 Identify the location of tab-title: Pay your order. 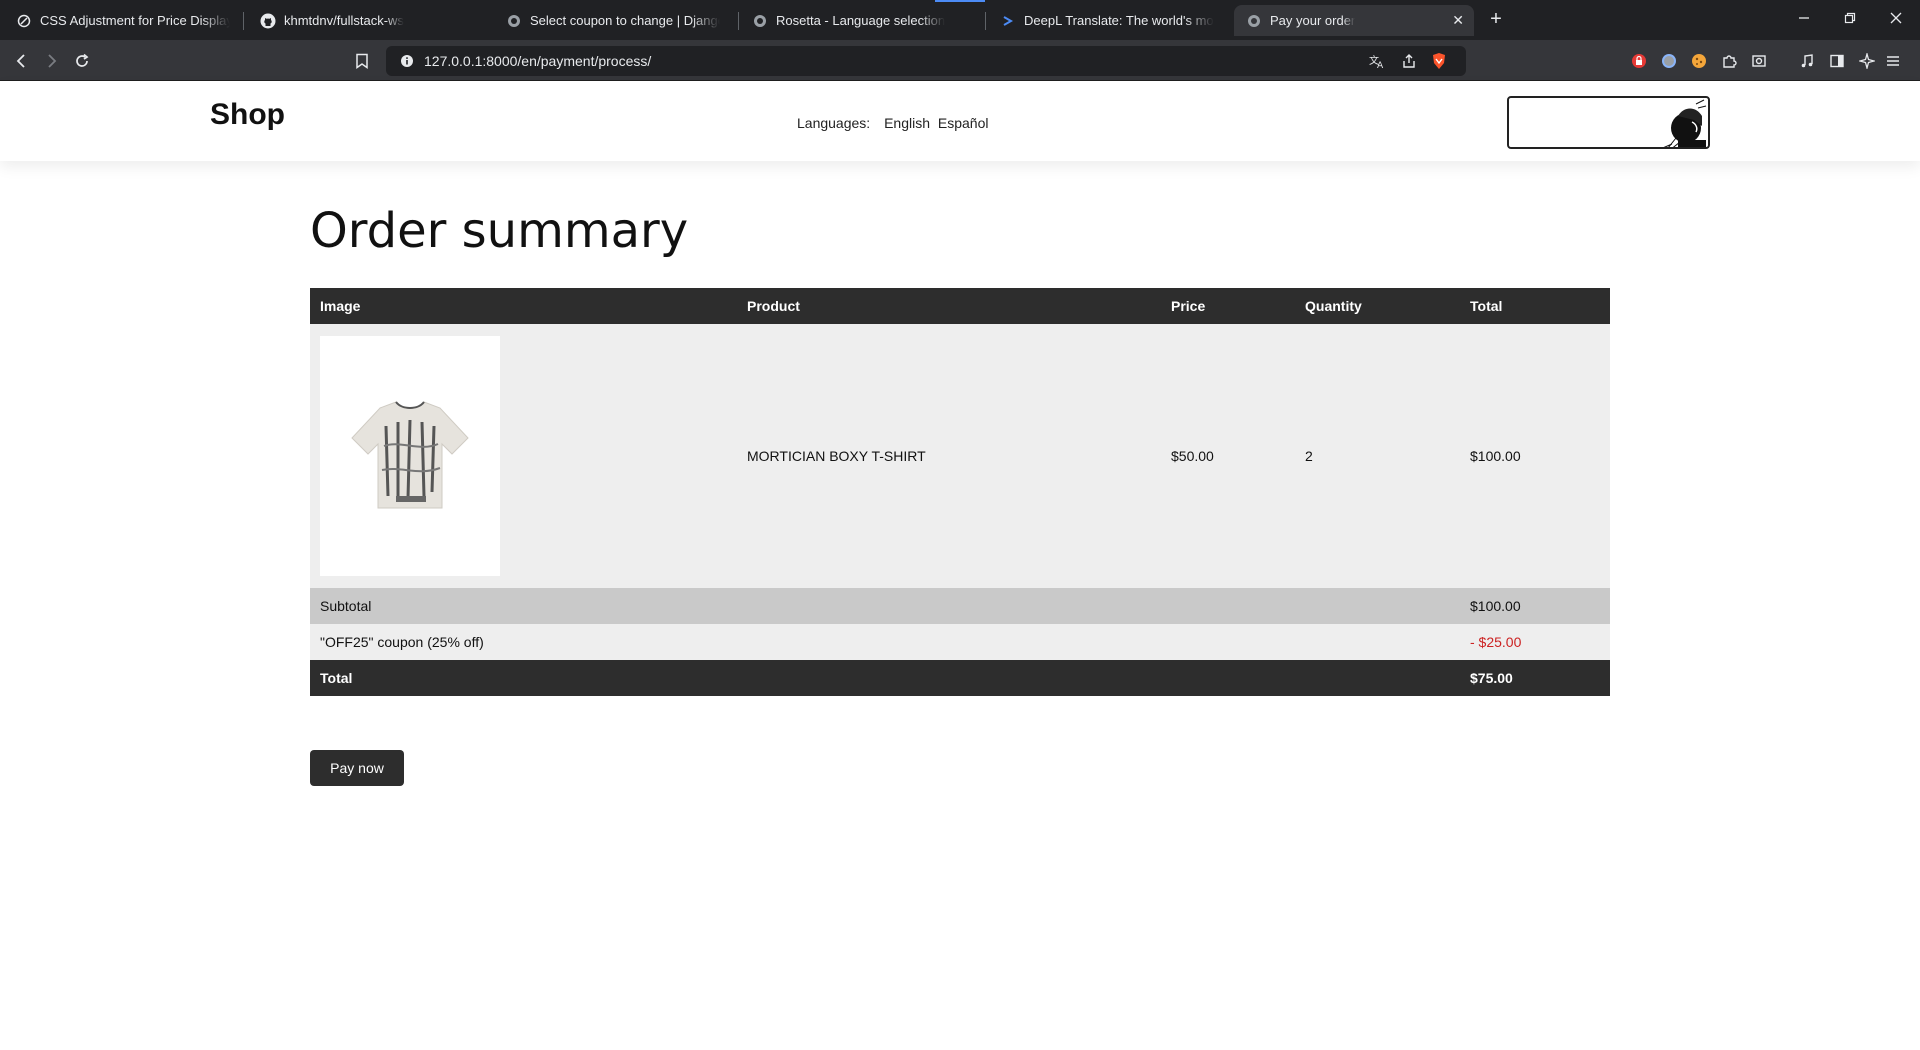
(1313, 20).